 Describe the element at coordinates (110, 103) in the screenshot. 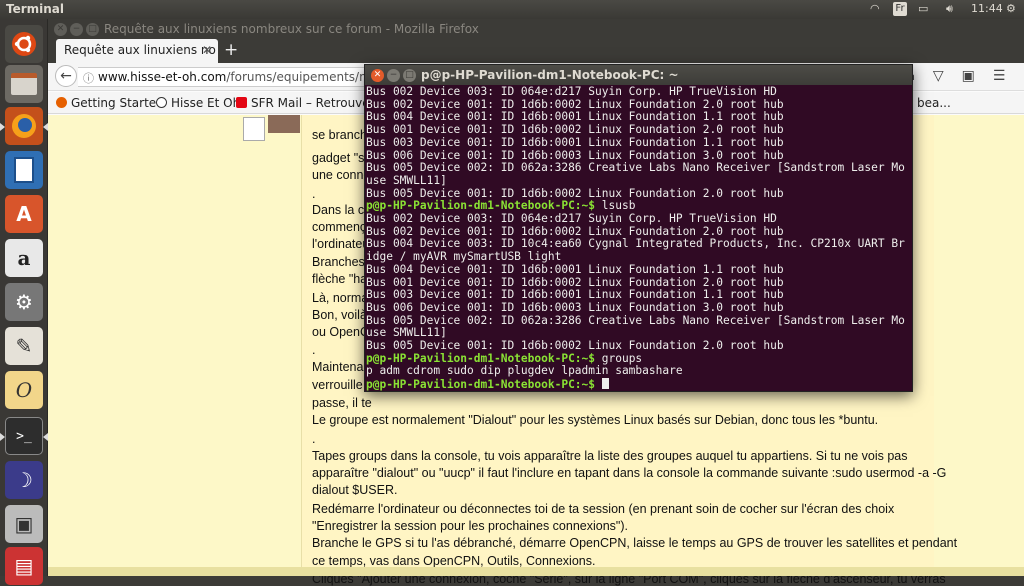

I see `bookmark-item: Getting Started` at that location.